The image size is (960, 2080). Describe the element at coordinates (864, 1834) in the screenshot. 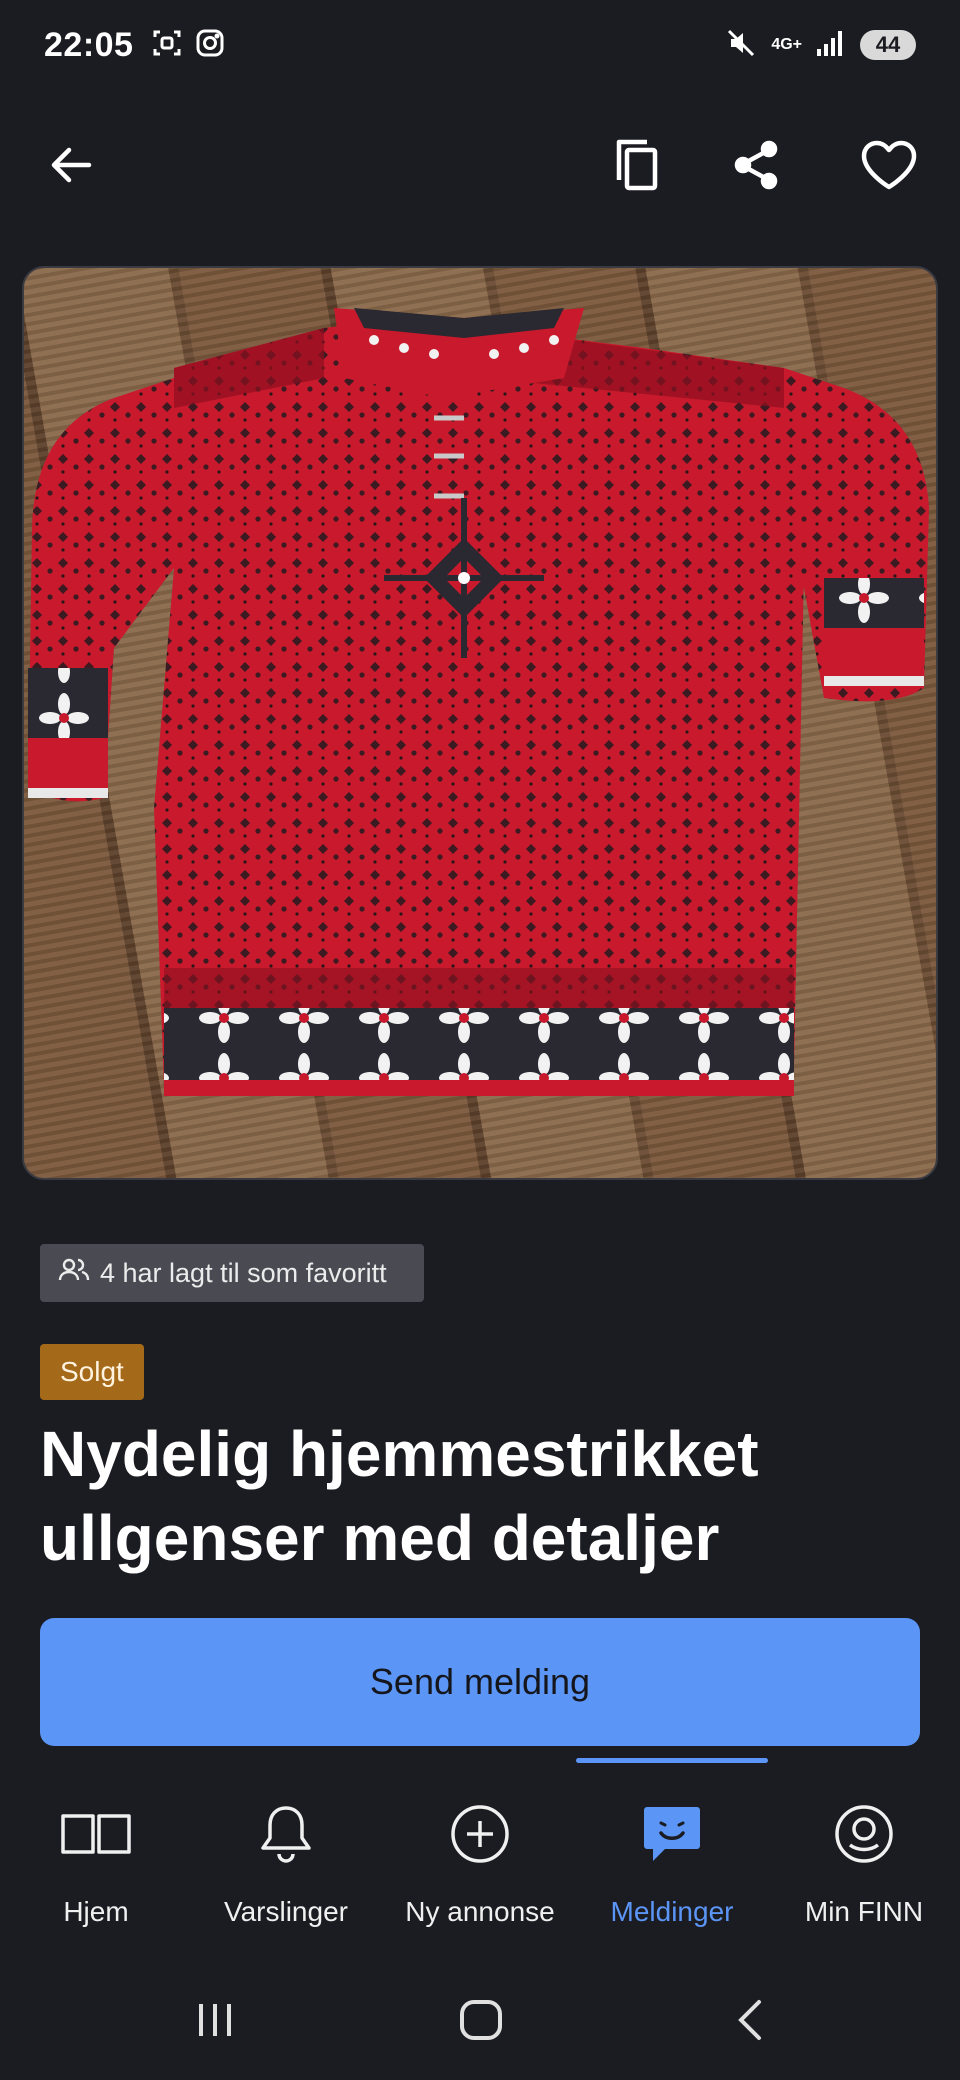

I see `profile-icon` at that location.